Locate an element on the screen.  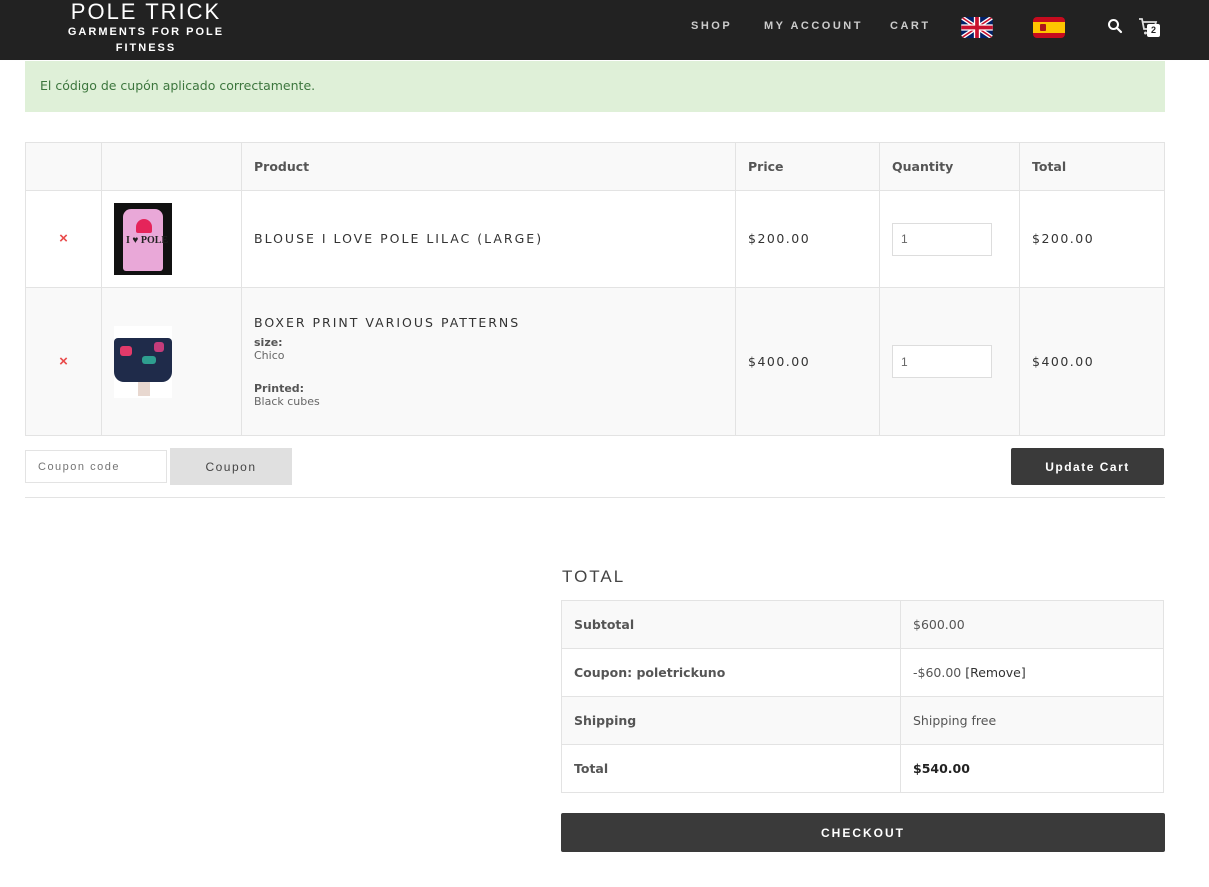
site-logo: POLE TRICK GARMENTS FOR POLE FITNESS is located at coordinates (146, 28).